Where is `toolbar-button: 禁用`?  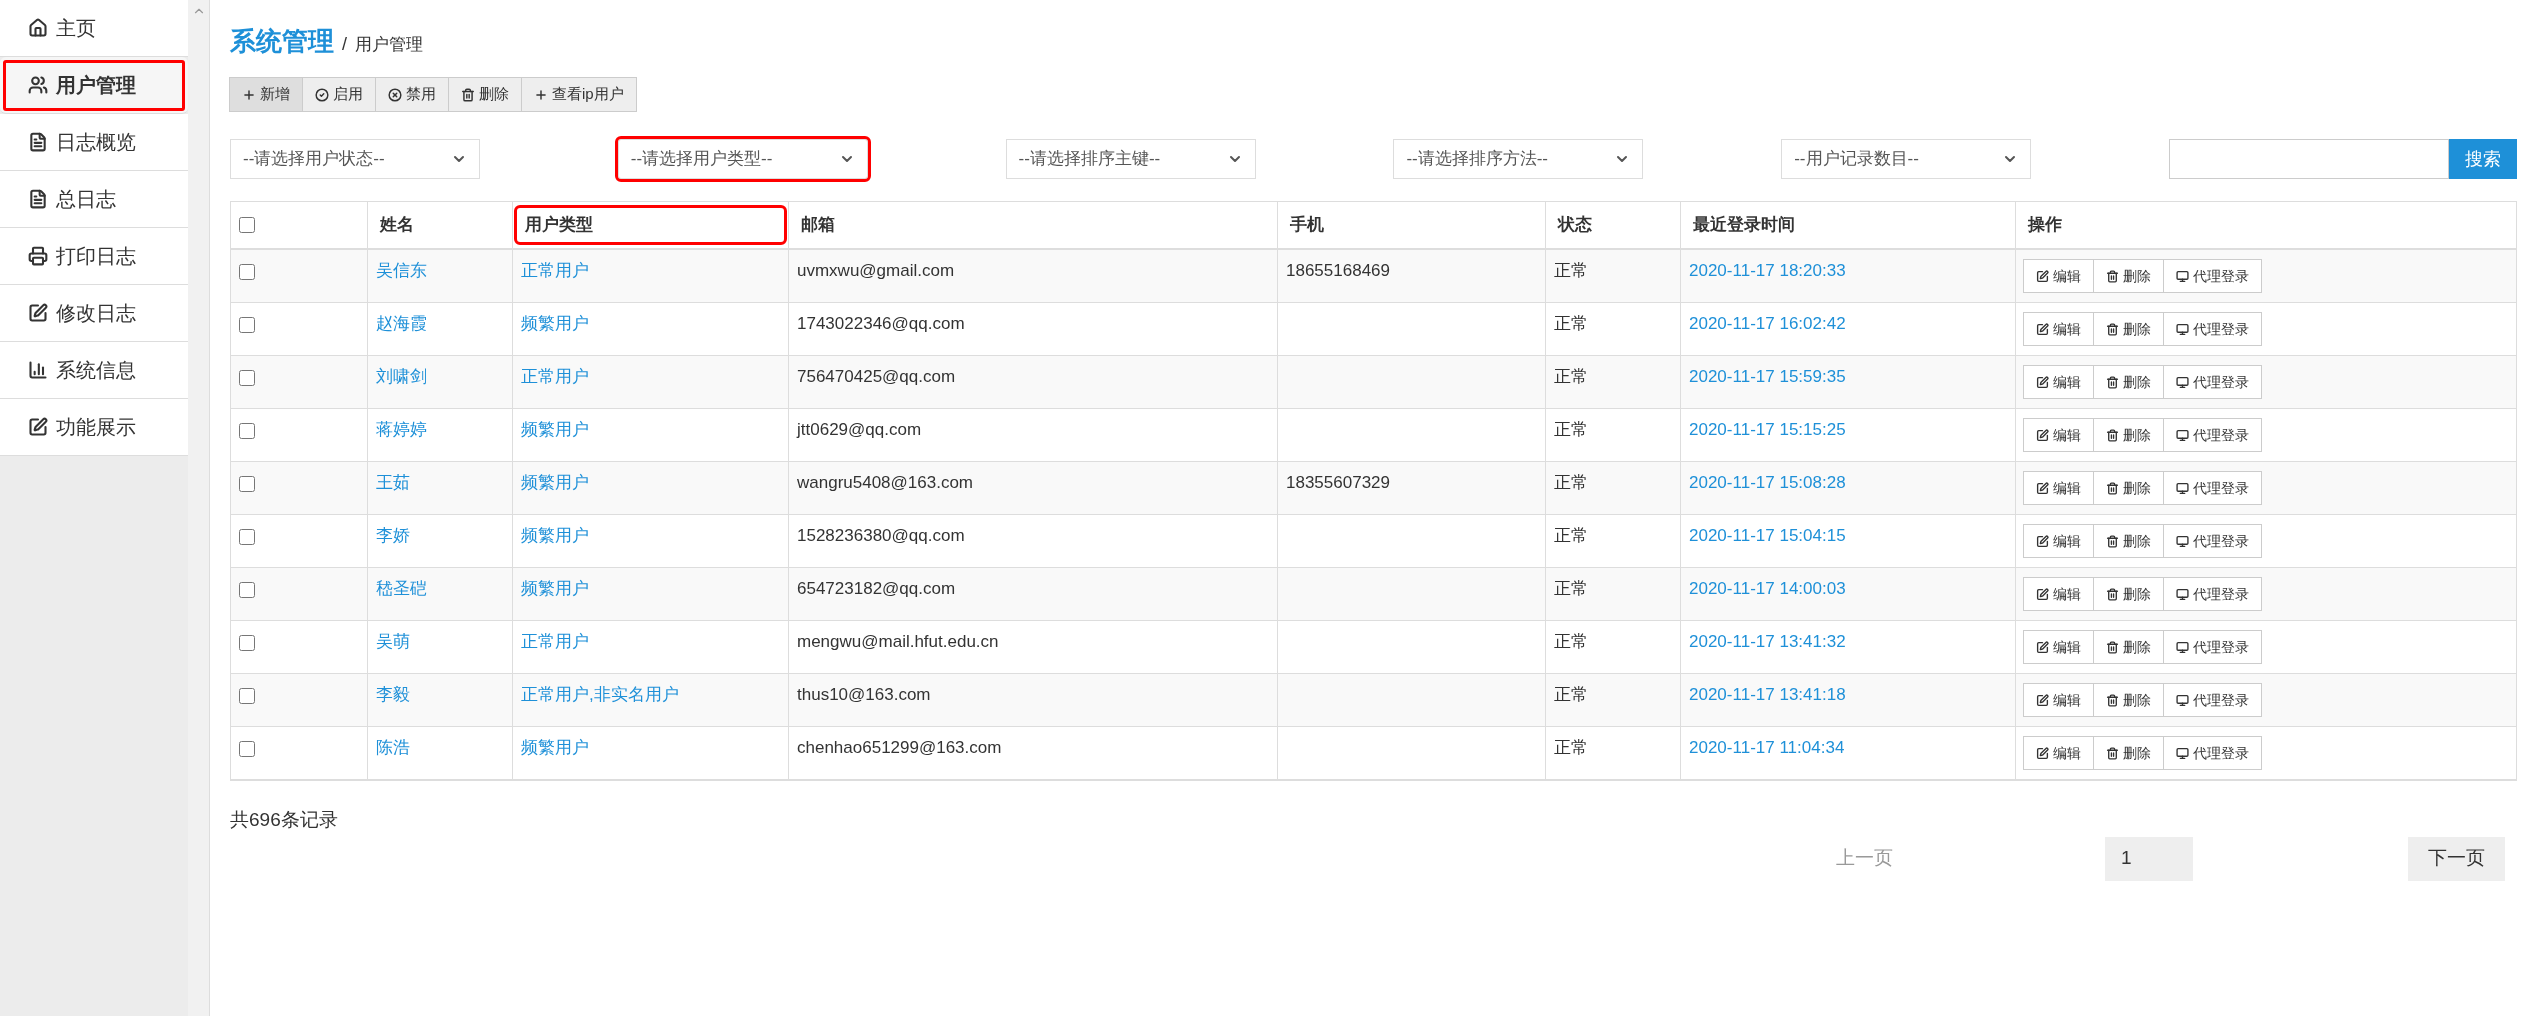
toolbar-button: 禁用 is located at coordinates (412, 94).